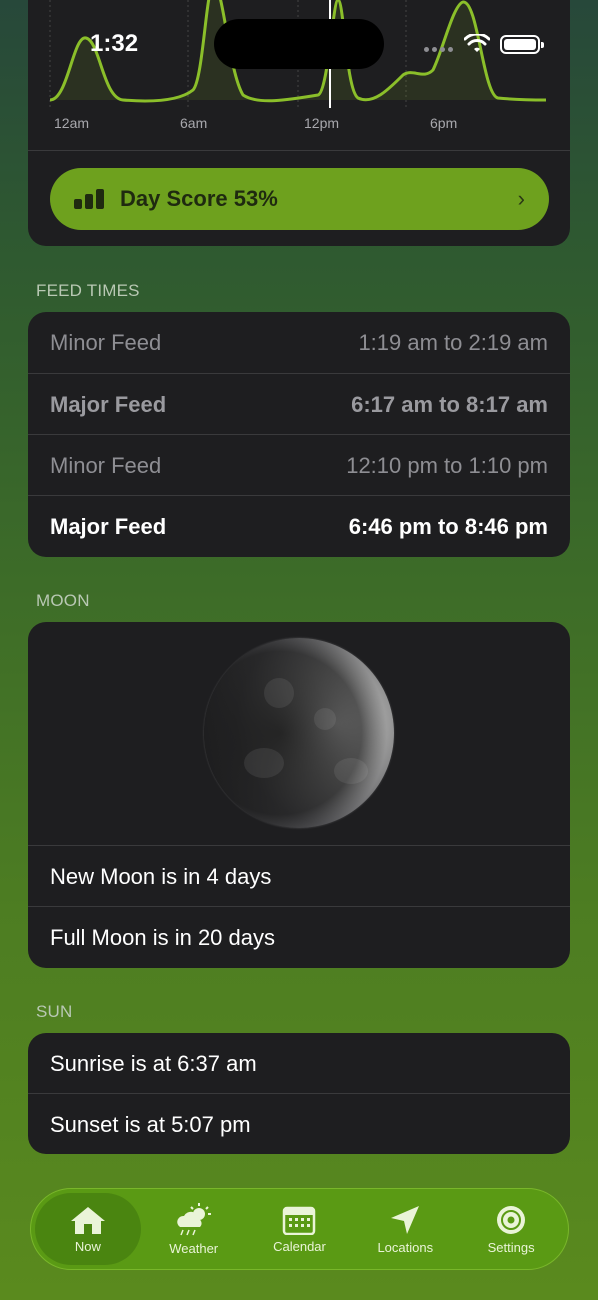  I want to click on wifi-icon, so click(477, 43).